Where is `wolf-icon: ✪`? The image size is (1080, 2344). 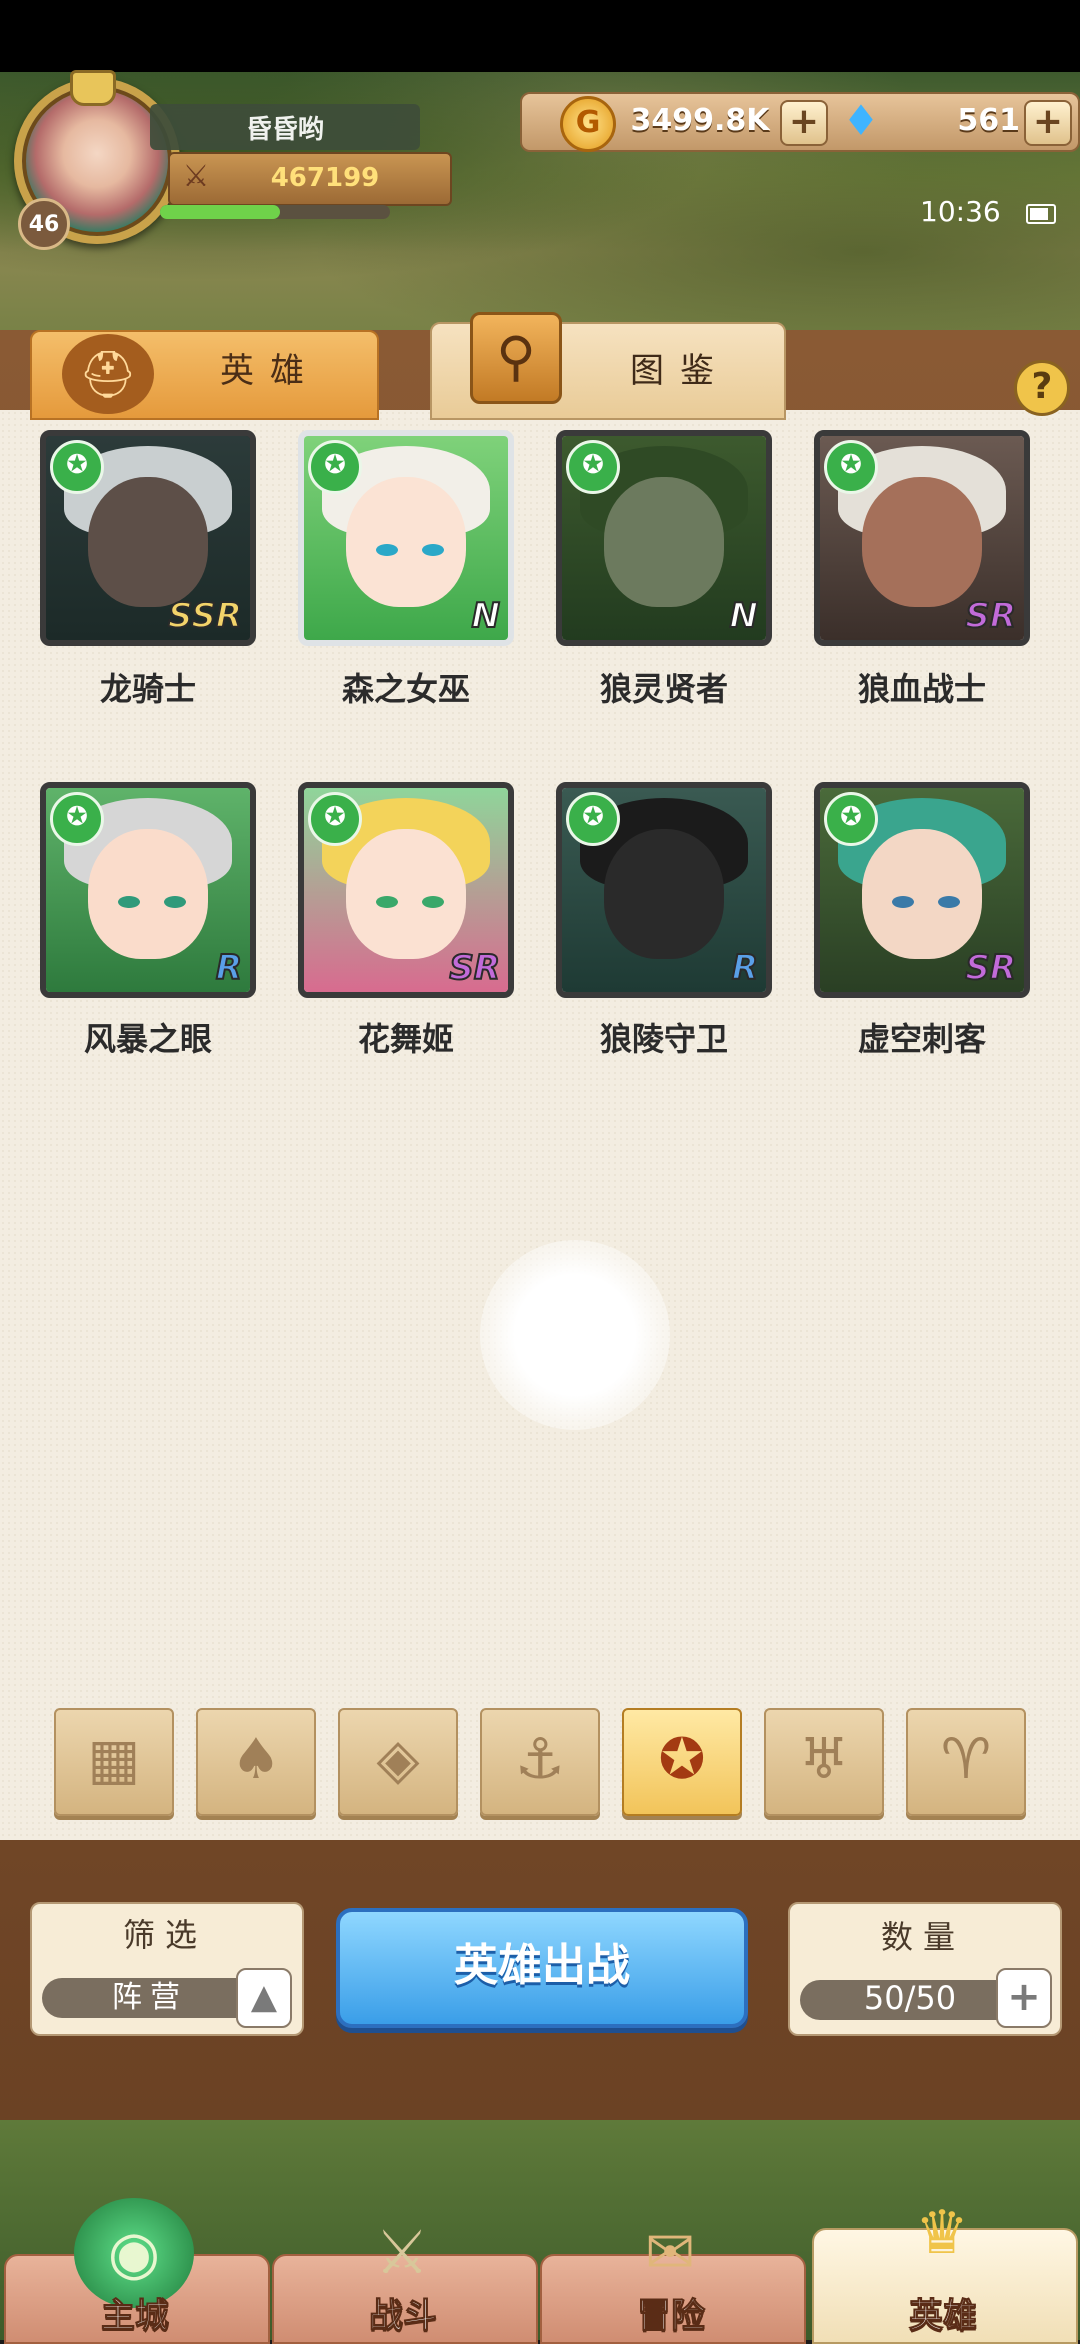
wolf-icon: ✪ is located at coordinates (682, 1759).